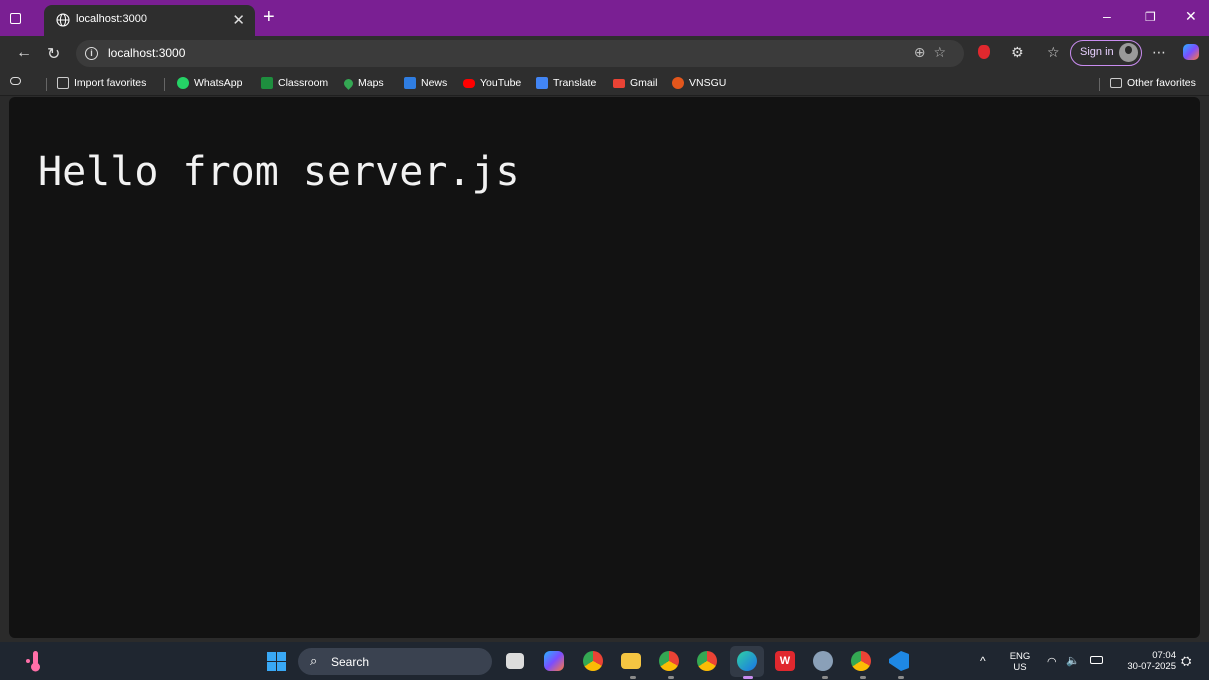 The width and height of the screenshot is (1209, 680). What do you see at coordinates (604, 661) in the screenshot?
I see `taskbar: ⌕ Search W ^ ENG US ◠ 🔈 07:04 30-07-2025` at bounding box center [604, 661].